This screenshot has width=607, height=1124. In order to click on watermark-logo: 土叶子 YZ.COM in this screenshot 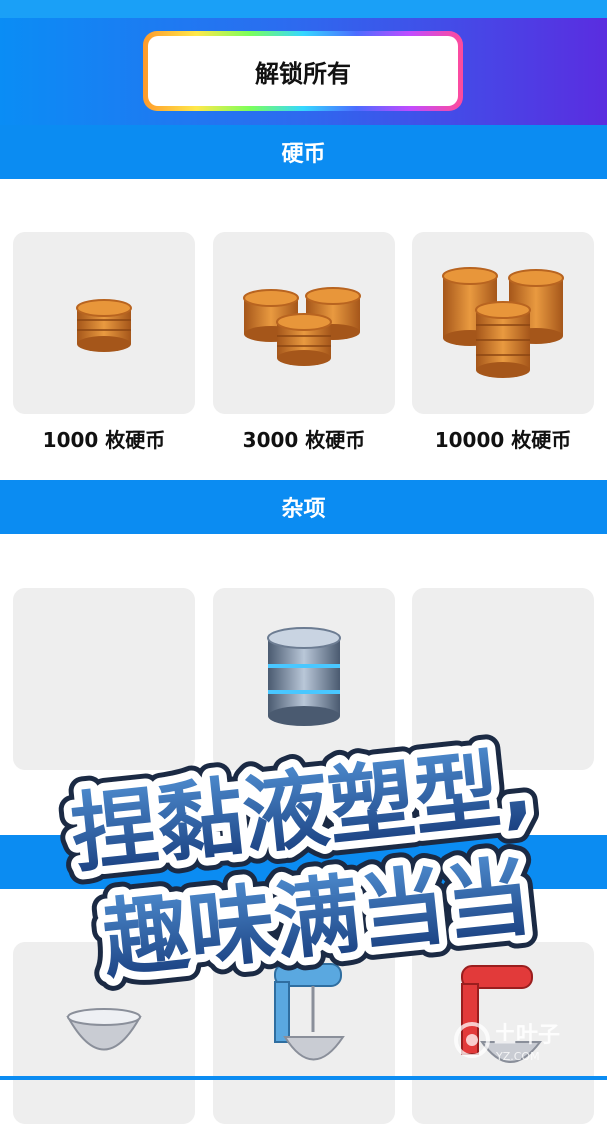, I will do `click(507, 1042)`.